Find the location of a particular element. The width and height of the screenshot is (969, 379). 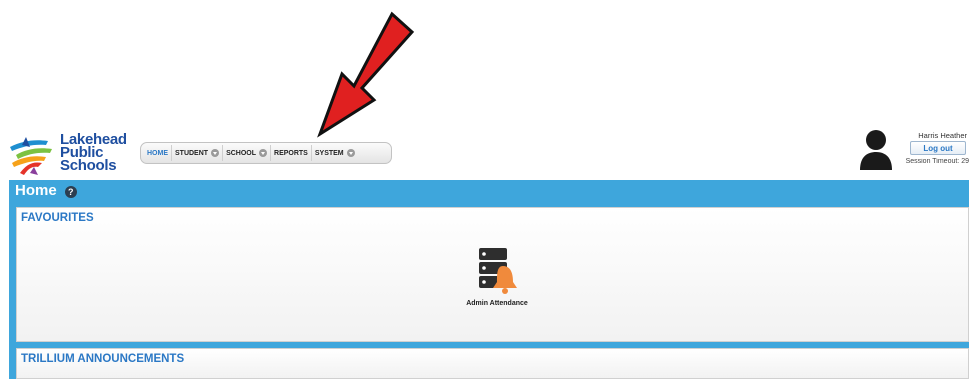

nav-student-label: STUDENT is located at coordinates (192, 153).